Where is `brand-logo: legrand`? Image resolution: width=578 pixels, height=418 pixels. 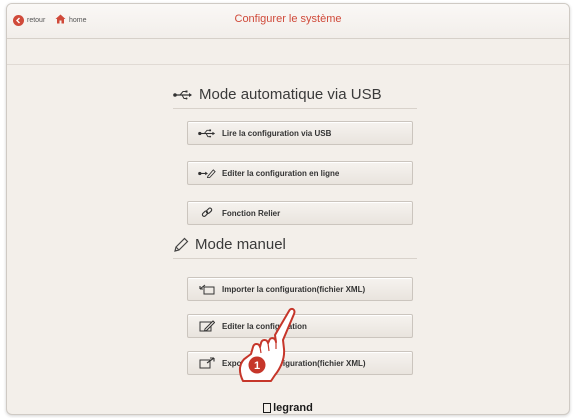 brand-logo: legrand is located at coordinates (288, 408).